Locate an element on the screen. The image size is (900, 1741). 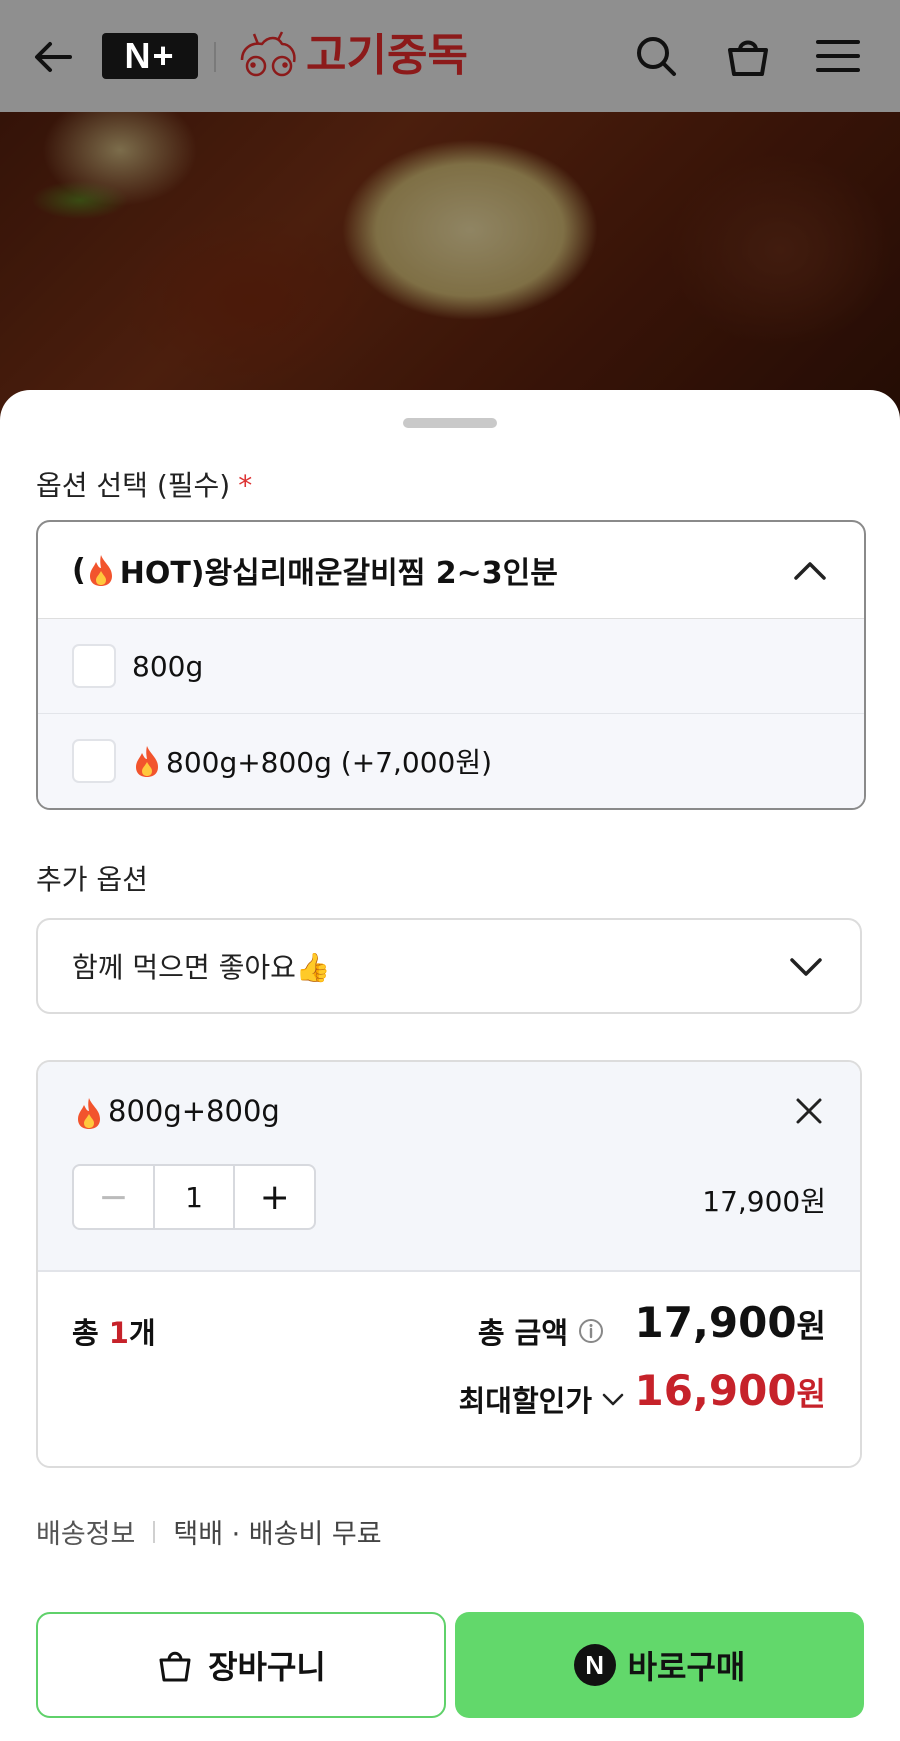
buy-now-button: N 바로구매 is located at coordinates (659, 1665).